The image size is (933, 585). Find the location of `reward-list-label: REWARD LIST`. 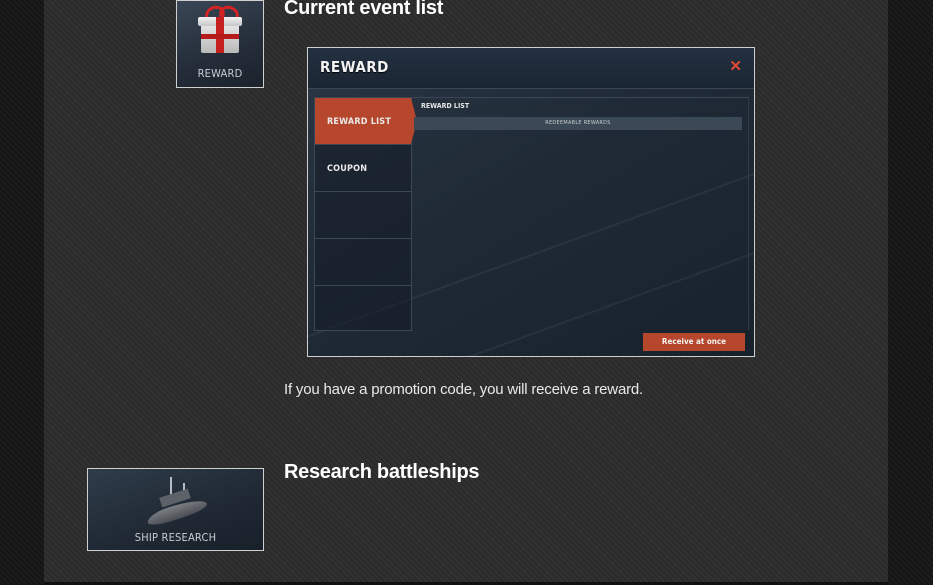

reward-list-label: REWARD LIST is located at coordinates (445, 106).